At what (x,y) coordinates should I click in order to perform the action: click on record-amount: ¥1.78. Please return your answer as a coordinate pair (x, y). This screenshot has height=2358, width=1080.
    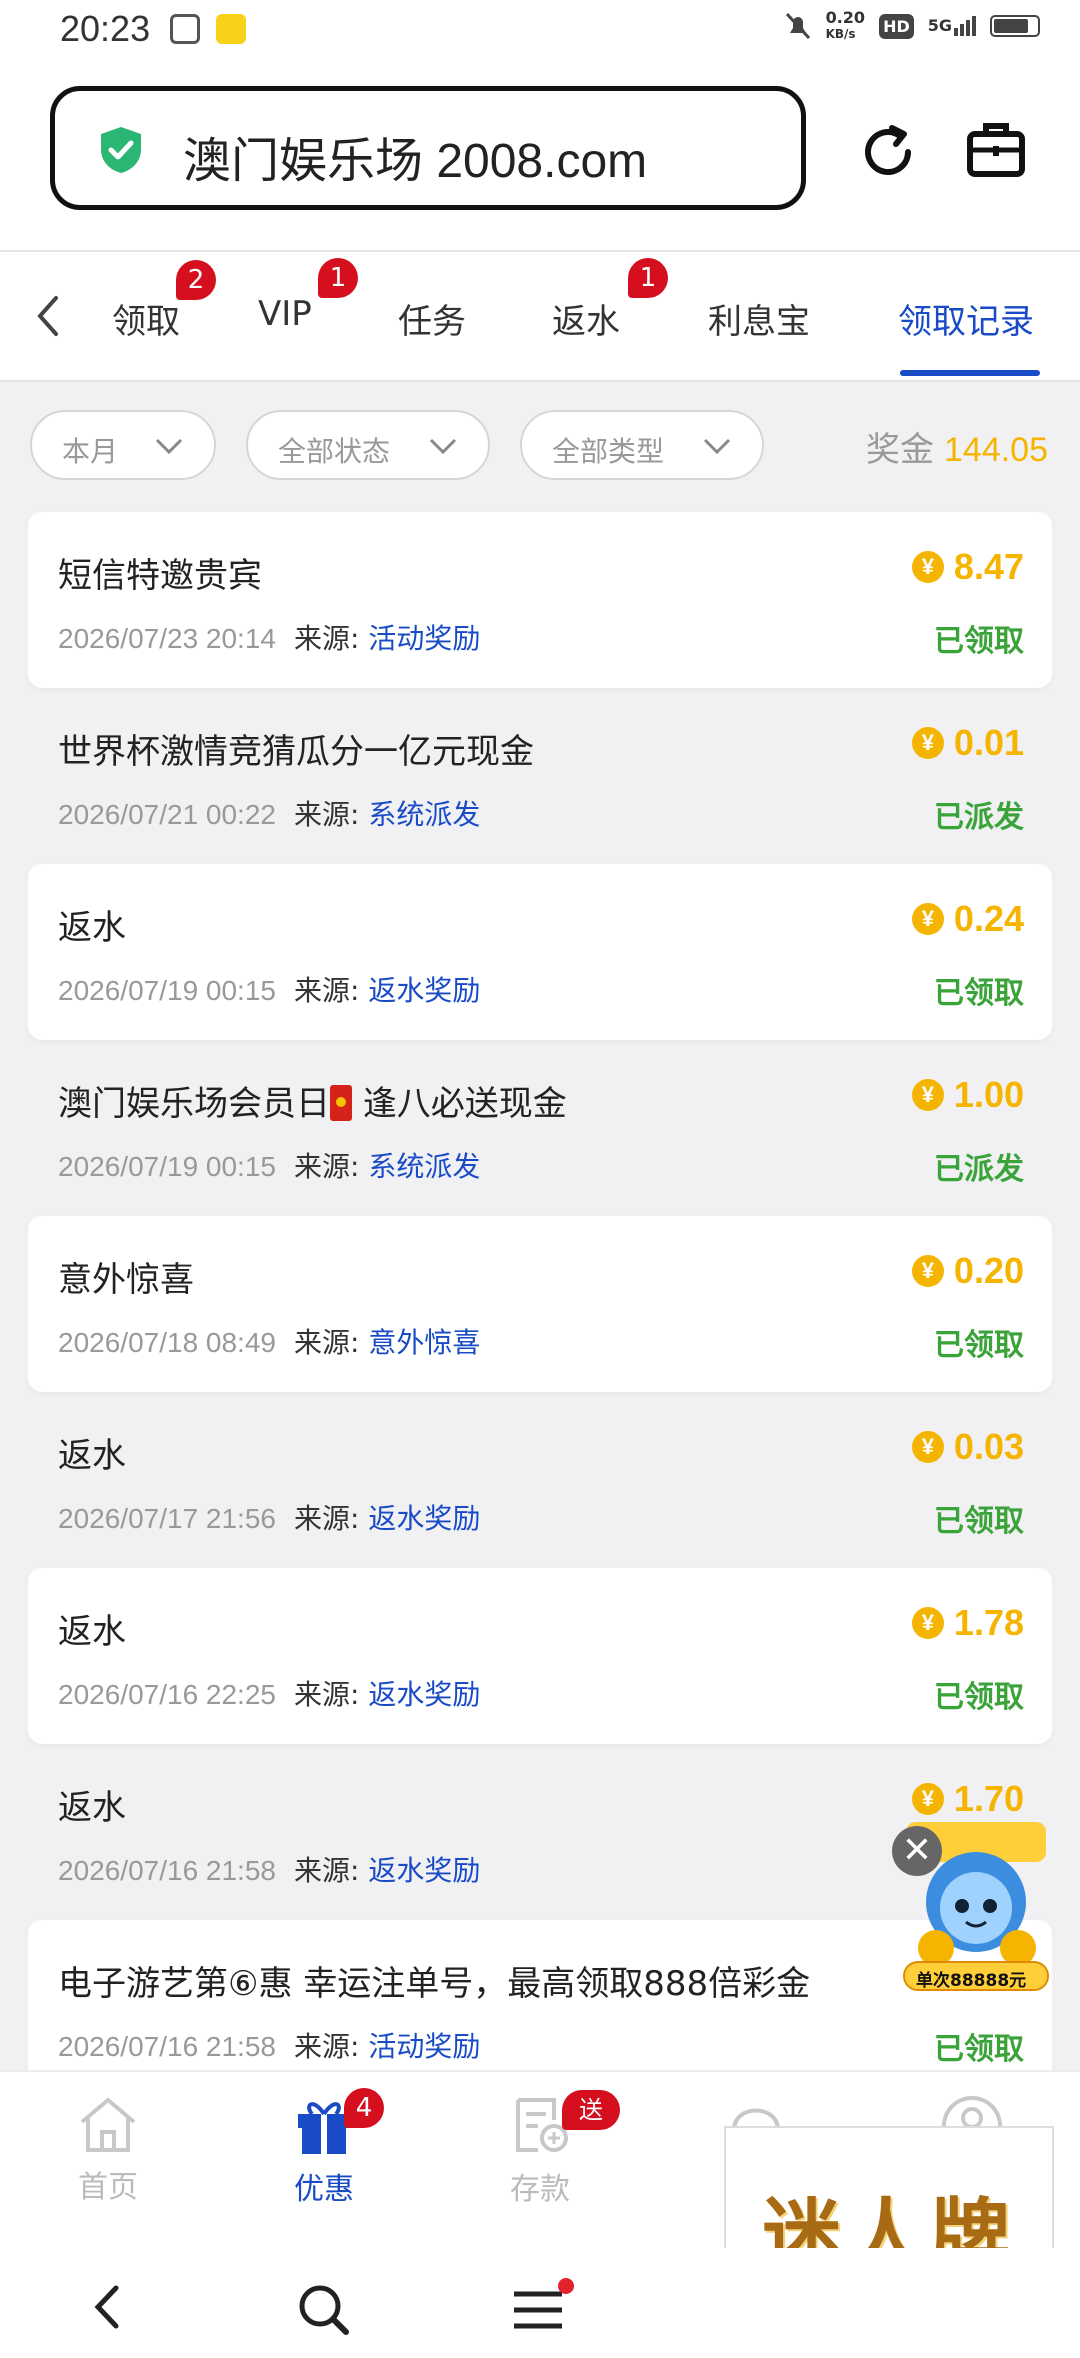
    Looking at the image, I should click on (967, 1623).